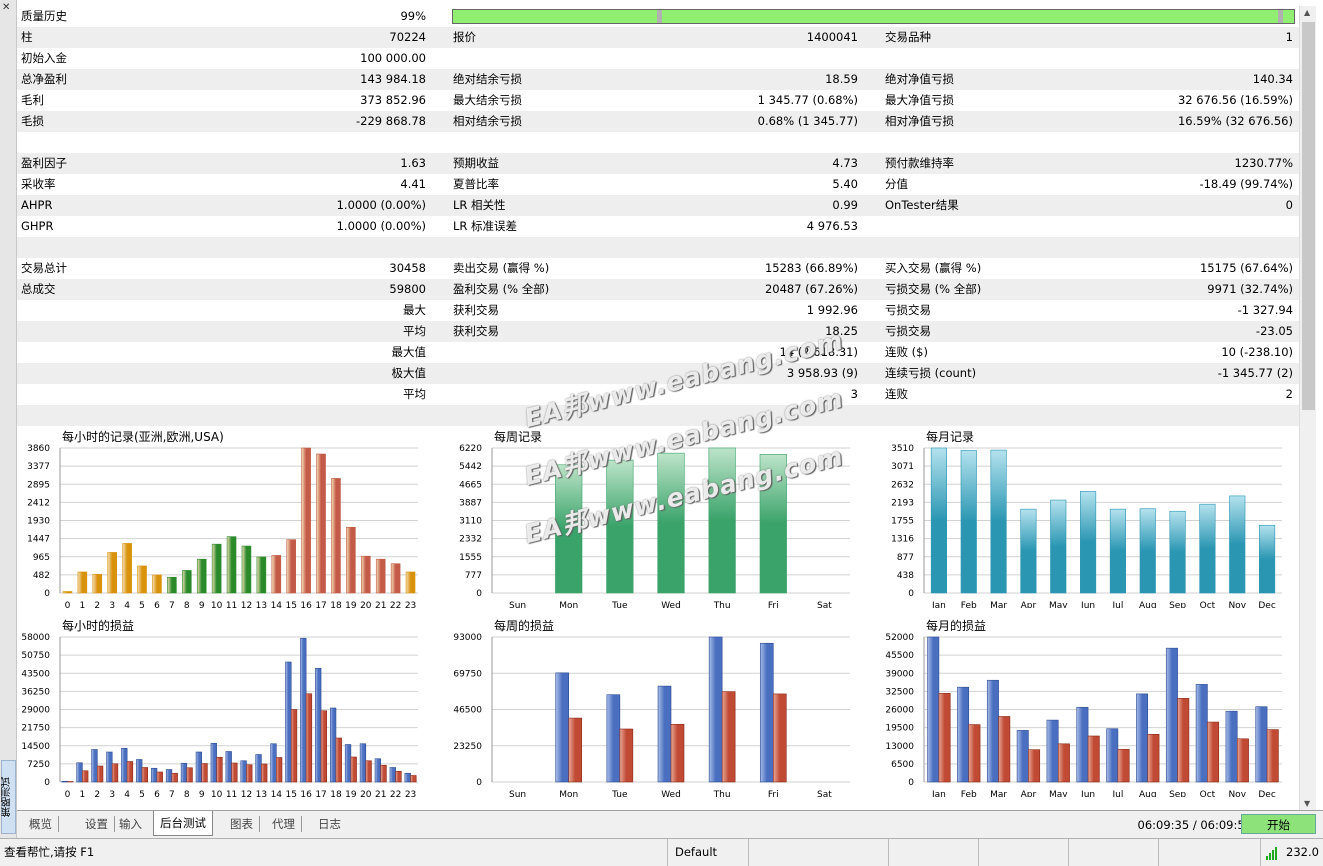 The image size is (1323, 866). I want to click on tick-label: 3860, so click(38, 449).